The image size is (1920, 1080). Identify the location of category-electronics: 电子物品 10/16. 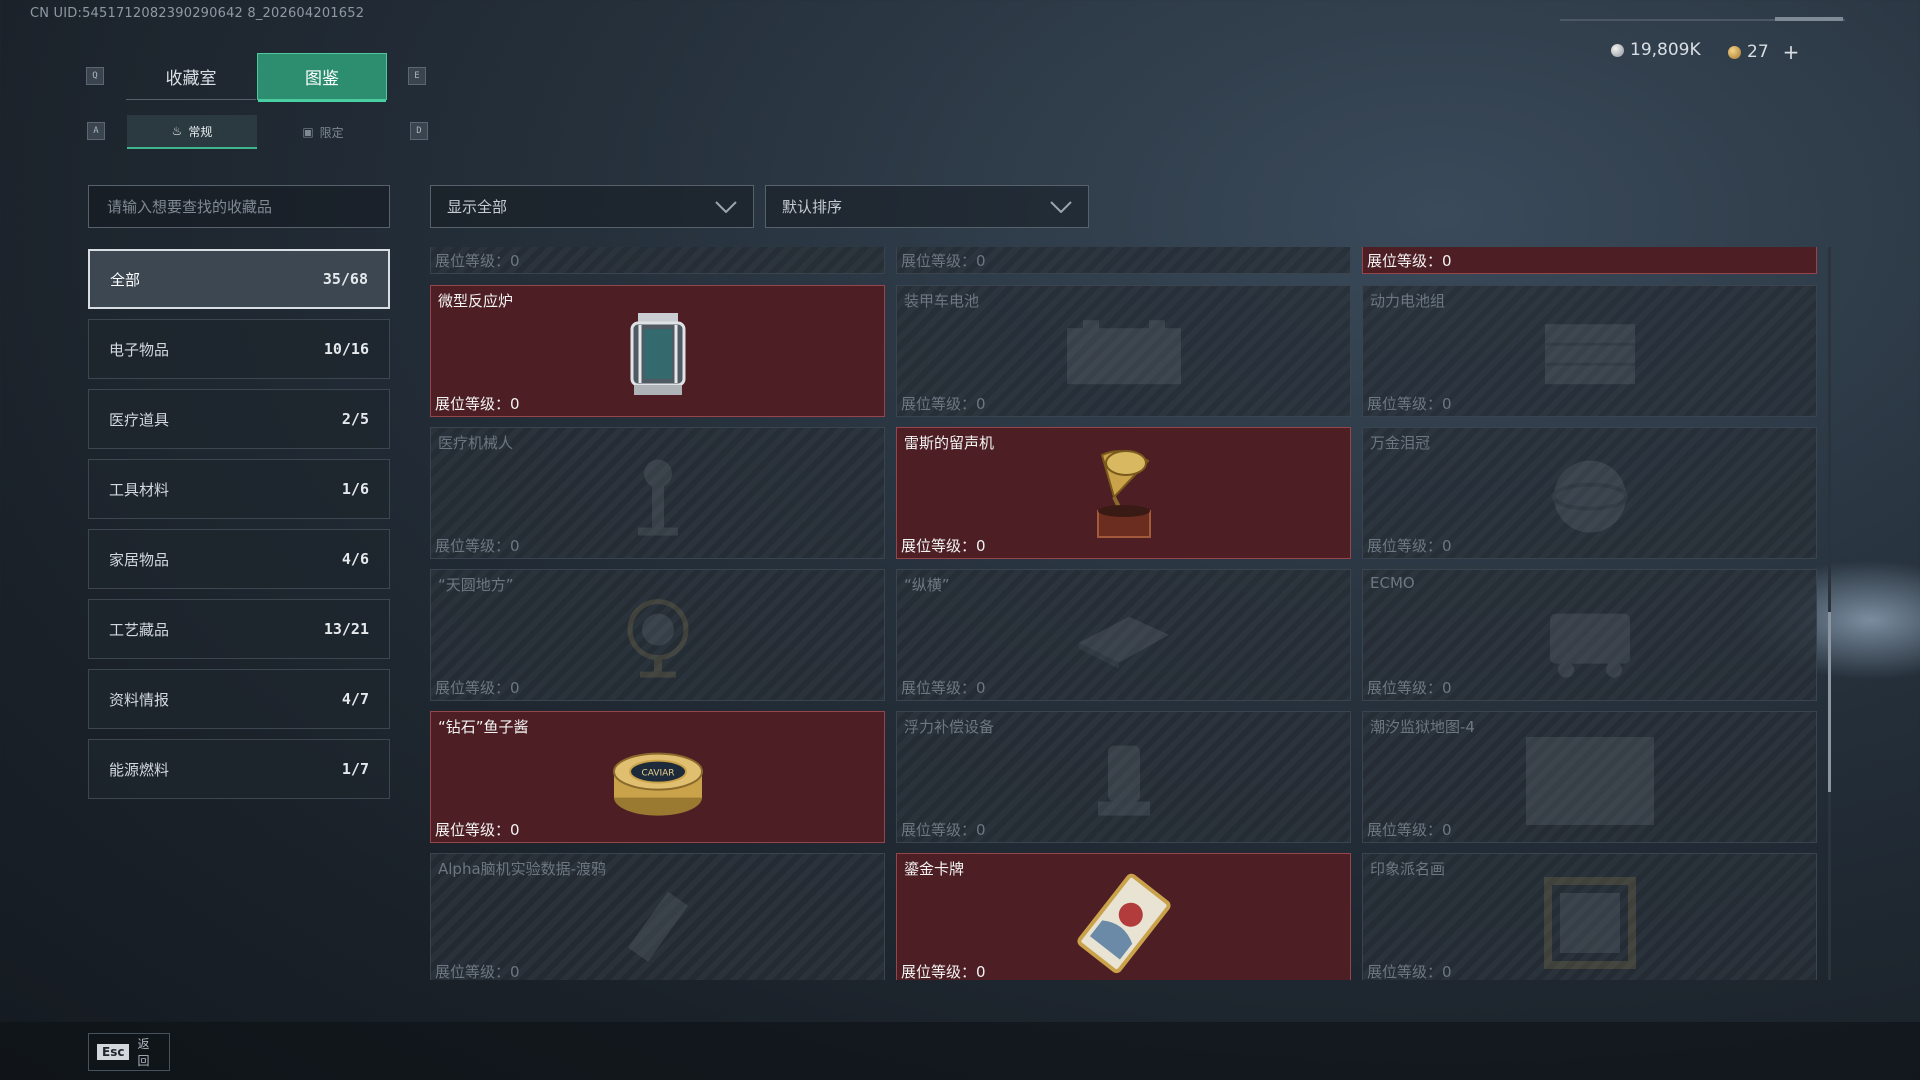
(239, 349).